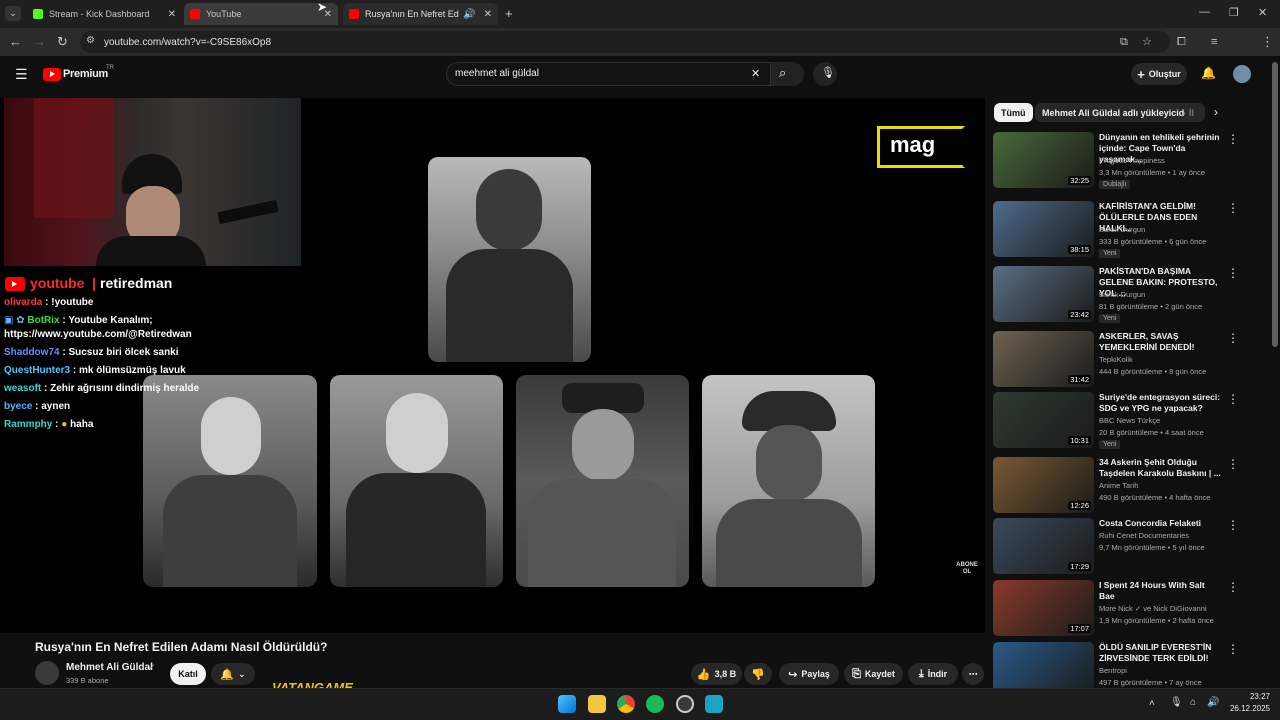 The width and height of the screenshot is (1280, 720). I want to click on network-icon: ⌂, so click(1193, 702).